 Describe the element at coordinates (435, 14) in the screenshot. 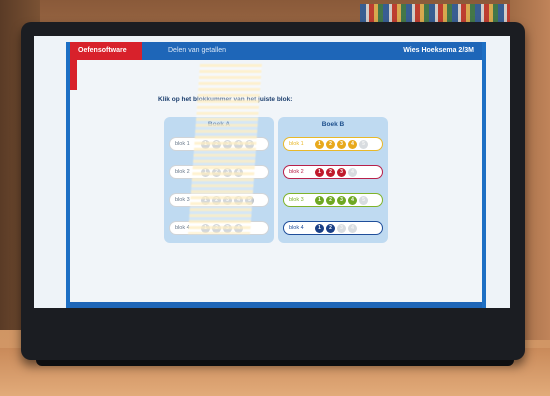

I see `bookshelf` at that location.